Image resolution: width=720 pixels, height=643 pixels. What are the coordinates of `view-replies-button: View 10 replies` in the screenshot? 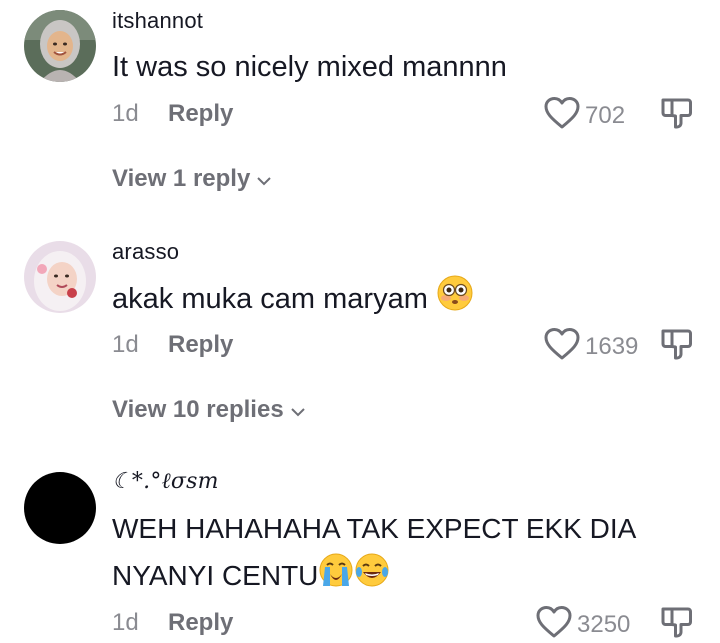 It's located at (209, 410).